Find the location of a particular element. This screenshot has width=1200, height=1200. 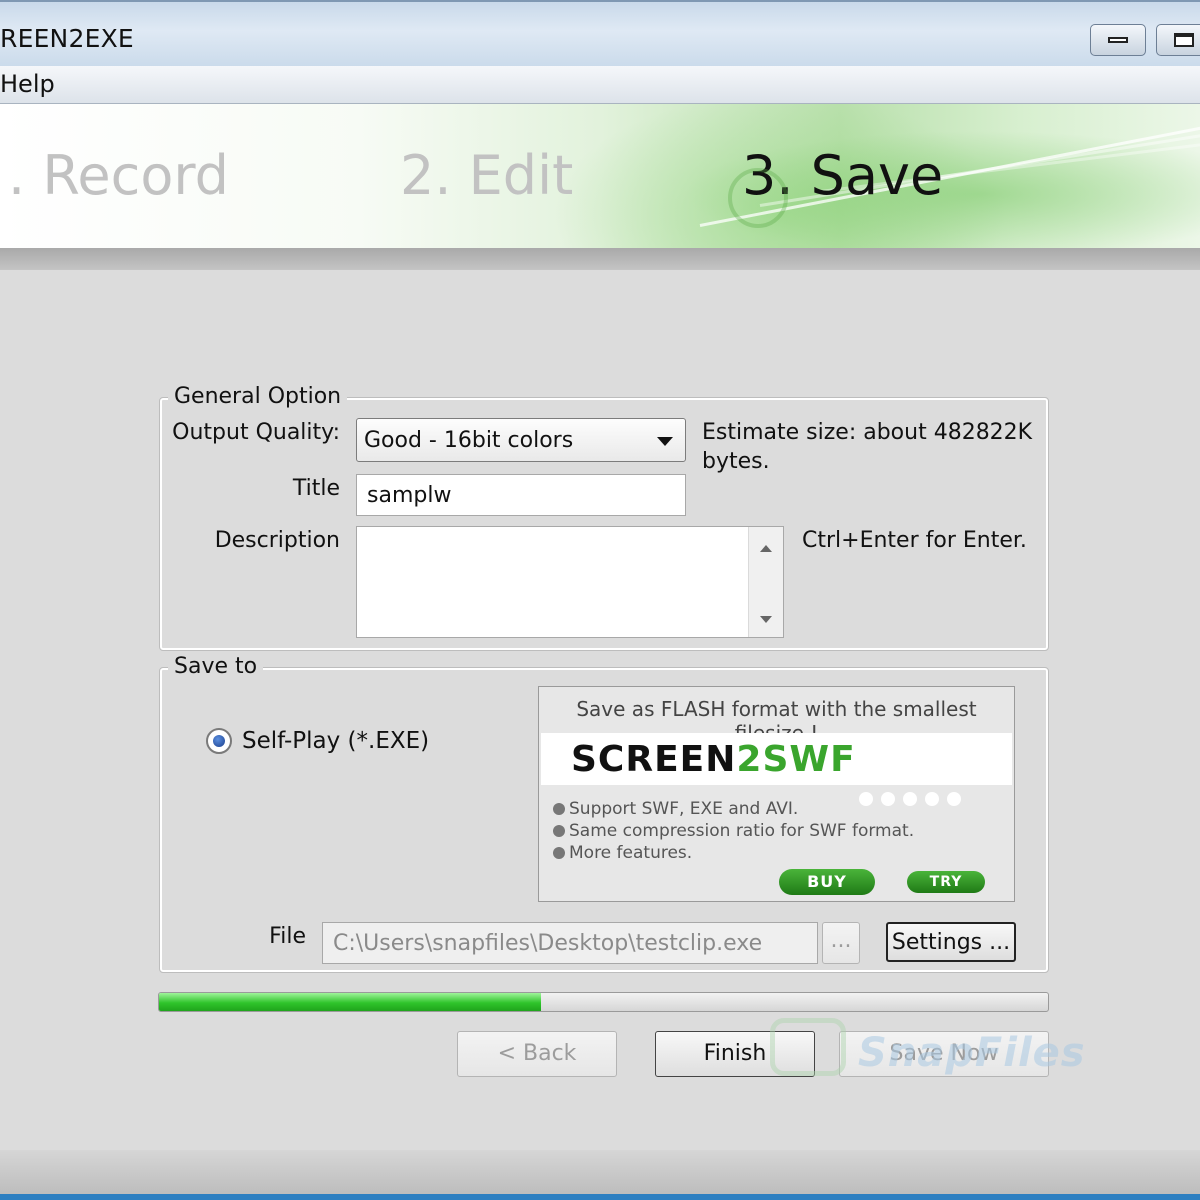

radio-selected-dot is located at coordinates (219, 741).